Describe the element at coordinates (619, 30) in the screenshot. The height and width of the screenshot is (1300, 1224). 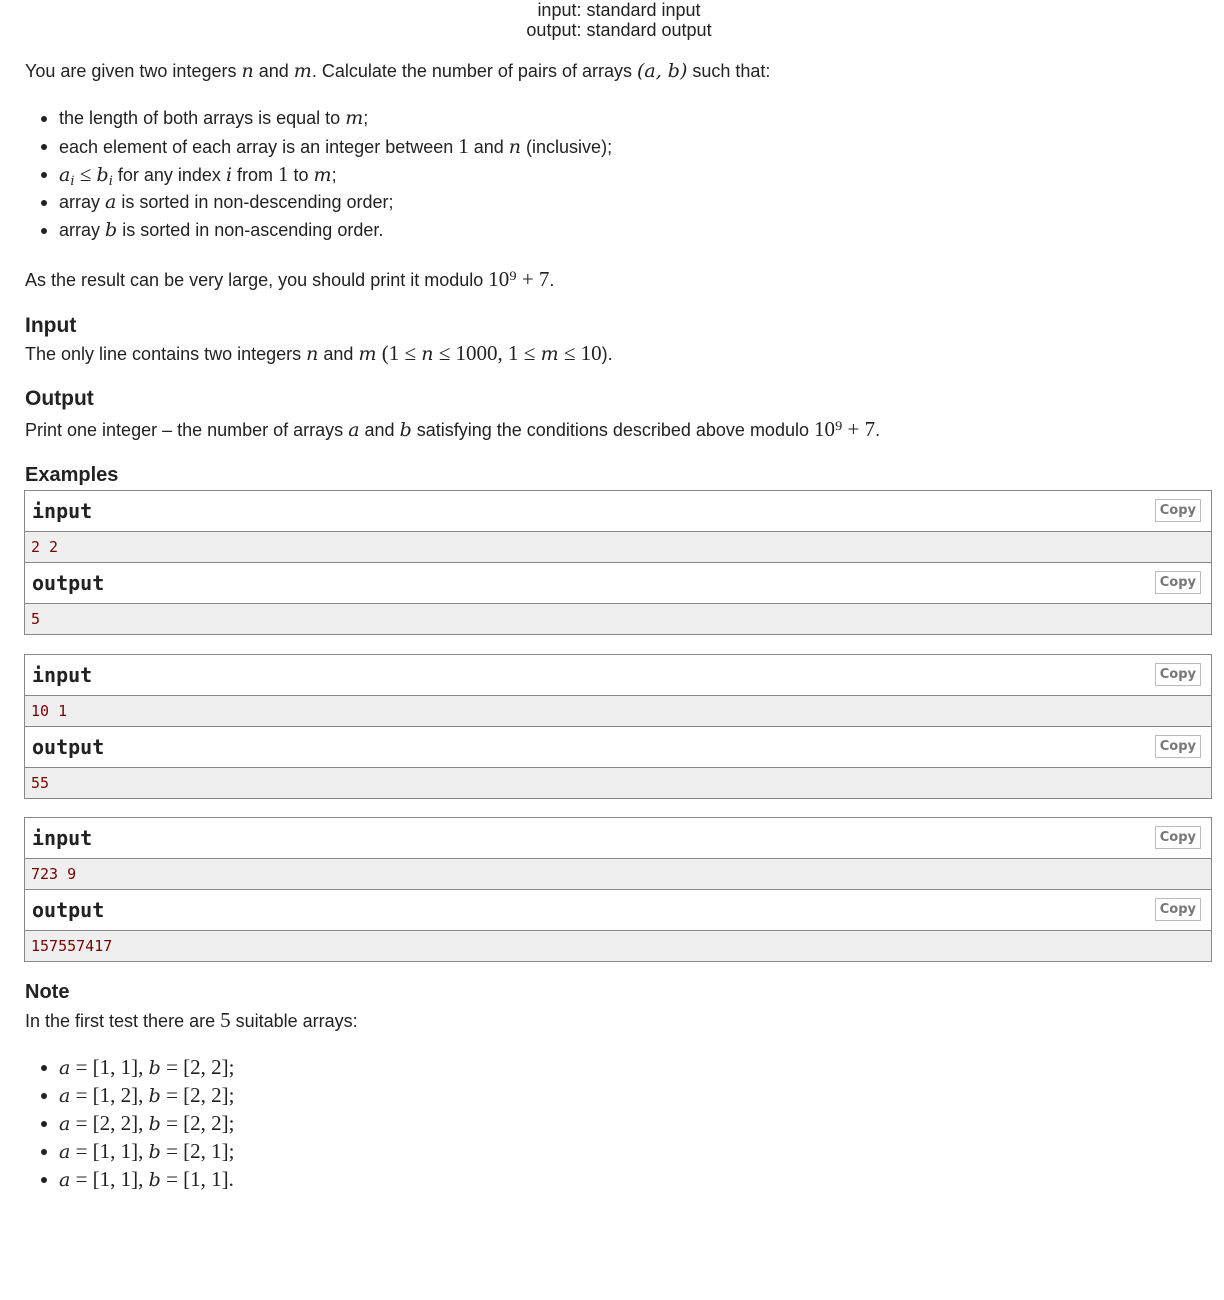
I see `output-spec: output: standard output` at that location.